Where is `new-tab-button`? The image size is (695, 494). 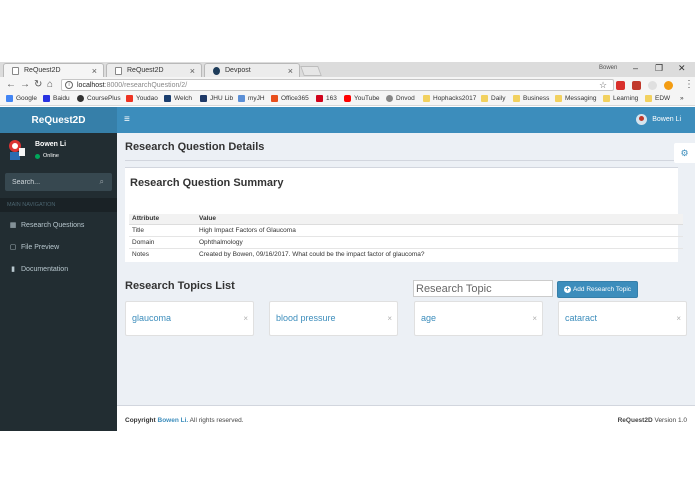 new-tab-button is located at coordinates (311, 71).